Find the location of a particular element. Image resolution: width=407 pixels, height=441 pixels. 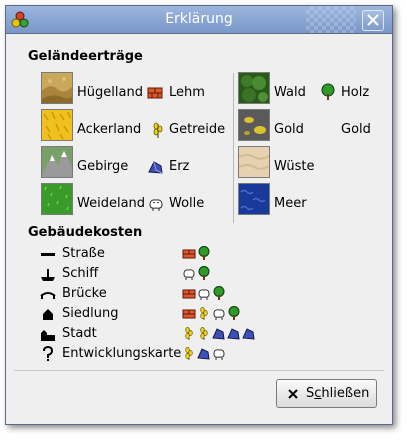

terrain-name: Hügelland is located at coordinates (110, 92).